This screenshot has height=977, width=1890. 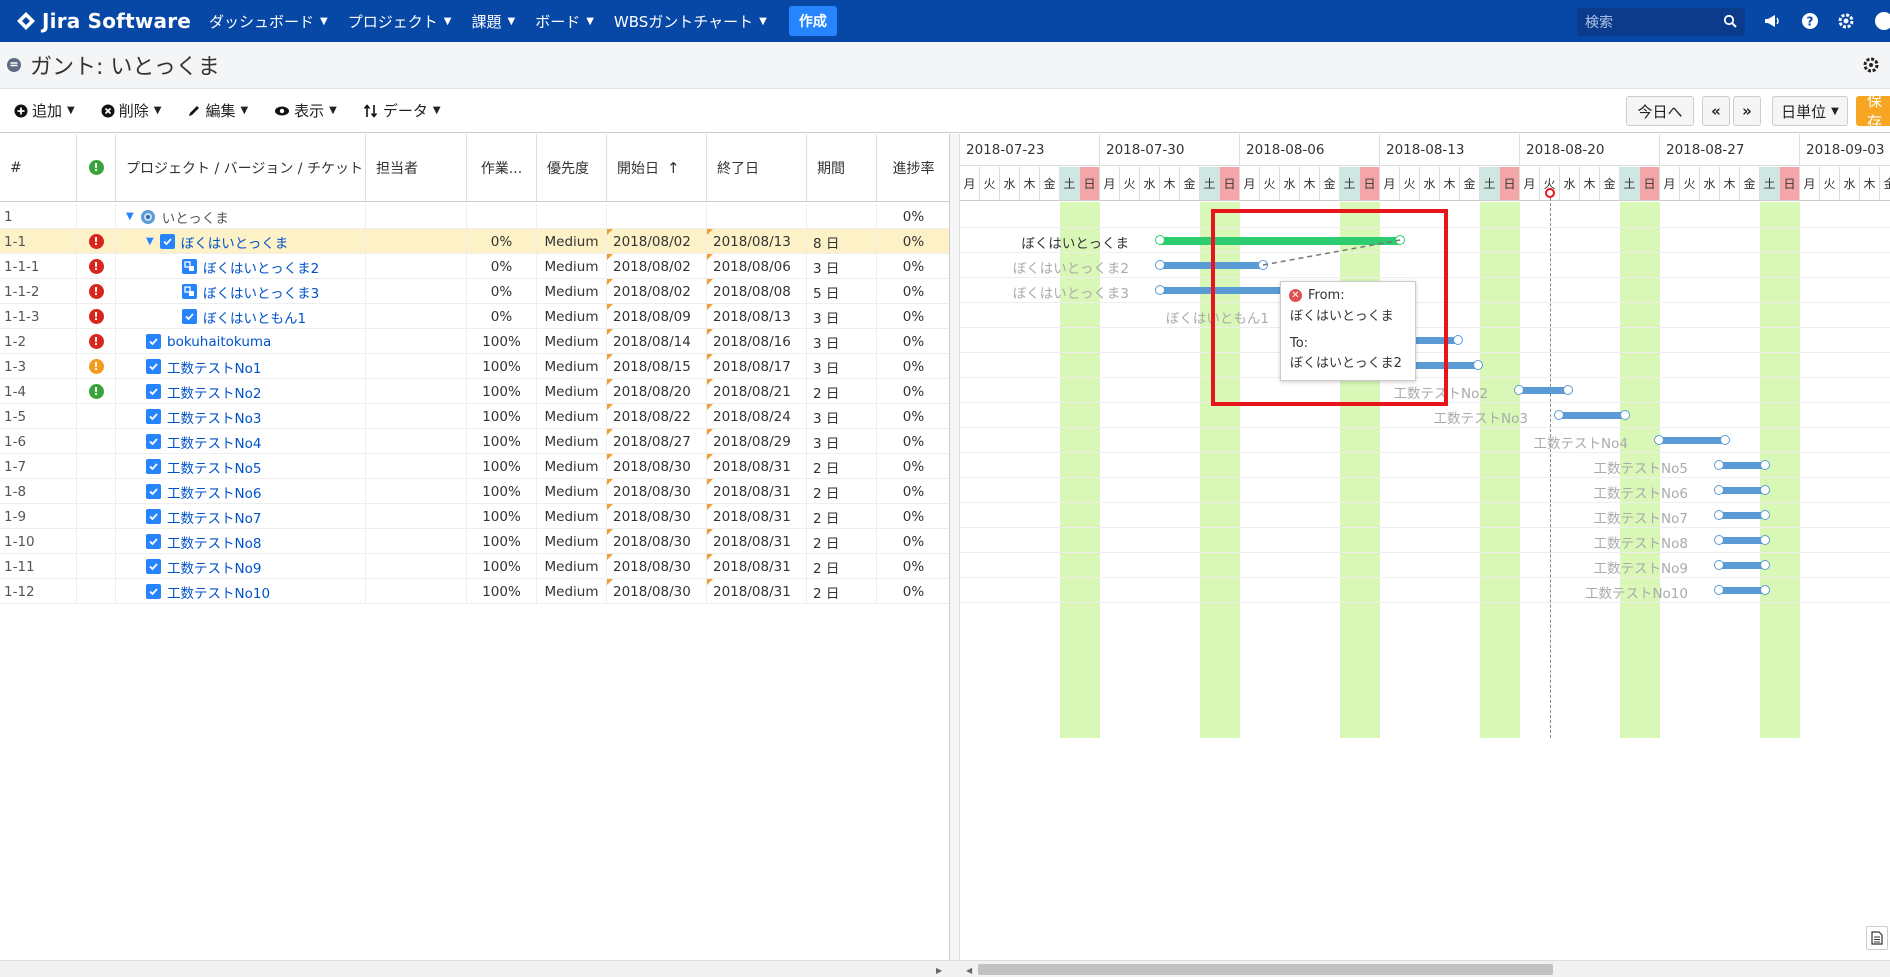 I want to click on delete-button: 削除 ▼, so click(x=131, y=110).